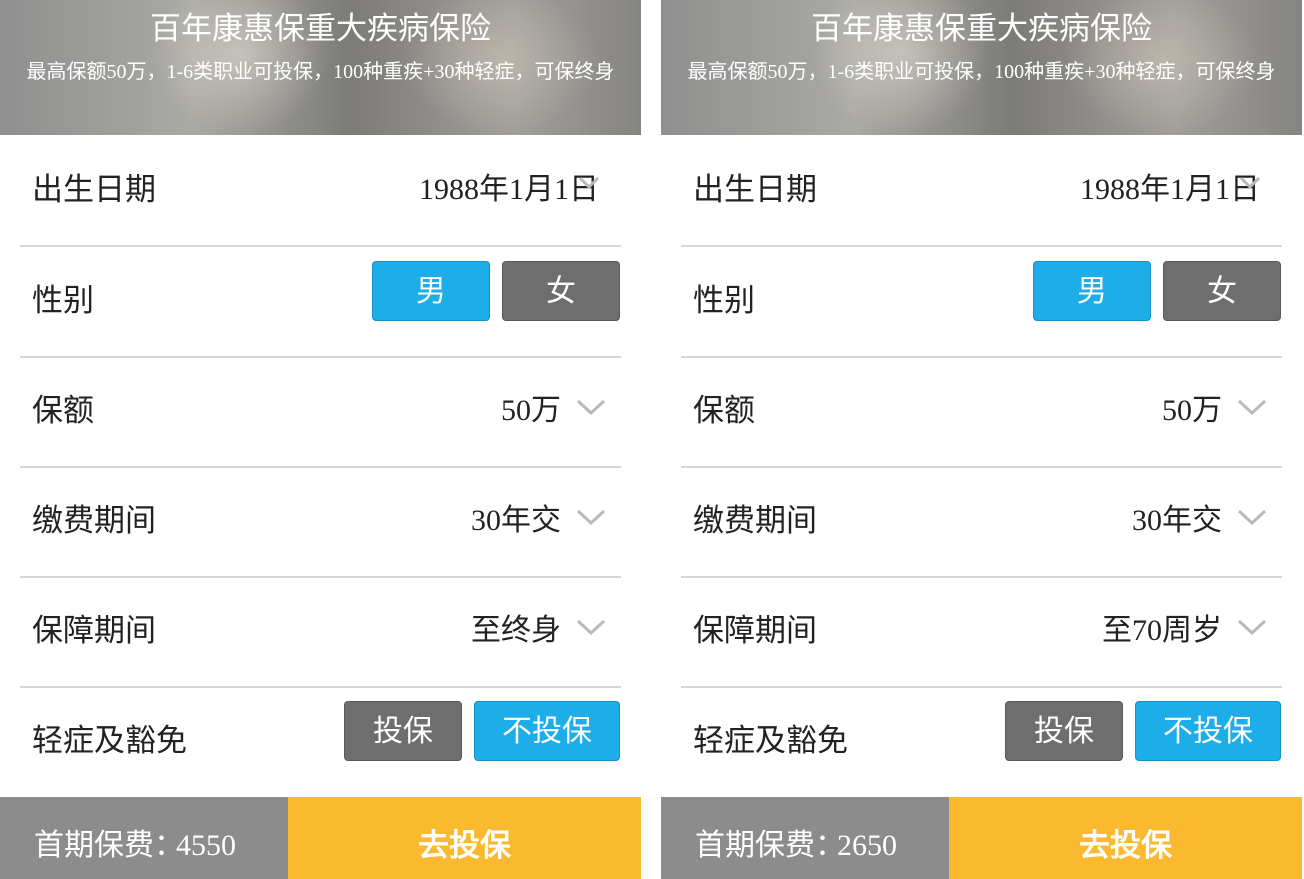 The image size is (1304, 879). I want to click on premium-display: 首期保费： 2650, so click(805, 838).